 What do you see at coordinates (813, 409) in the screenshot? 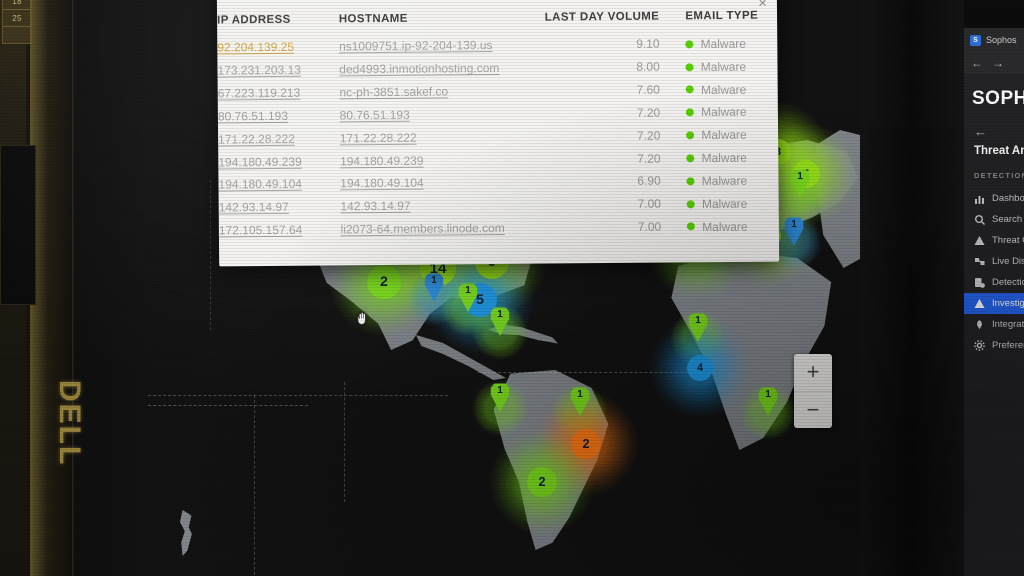
I see `zoom-out-button: −` at bounding box center [813, 409].